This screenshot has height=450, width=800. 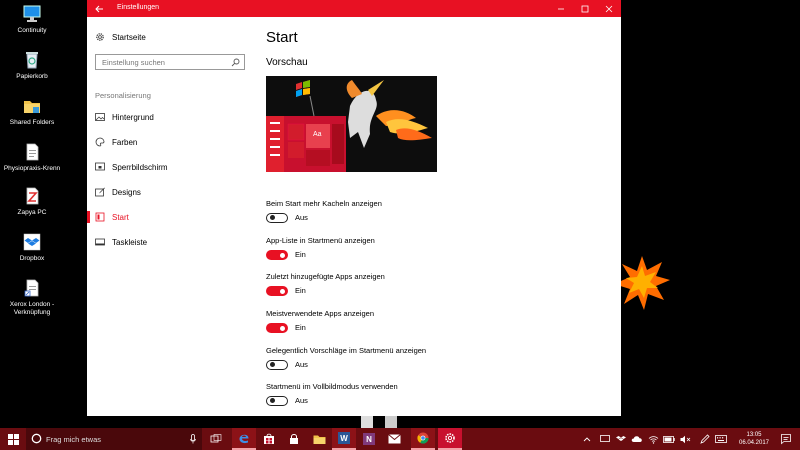 I want to click on palette-icon, so click(x=100, y=142).